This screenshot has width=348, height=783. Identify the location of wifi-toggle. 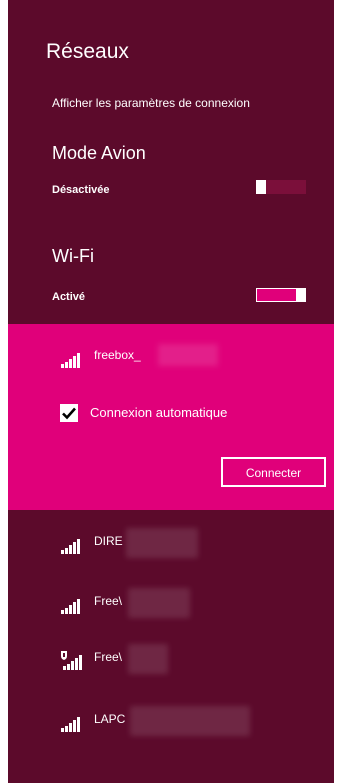
(281, 295).